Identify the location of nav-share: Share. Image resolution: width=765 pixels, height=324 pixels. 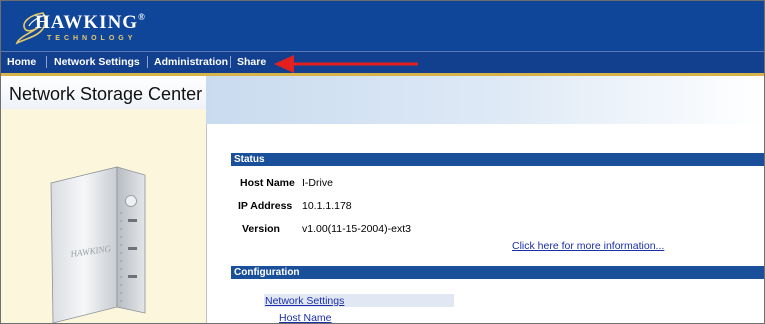
(251, 62).